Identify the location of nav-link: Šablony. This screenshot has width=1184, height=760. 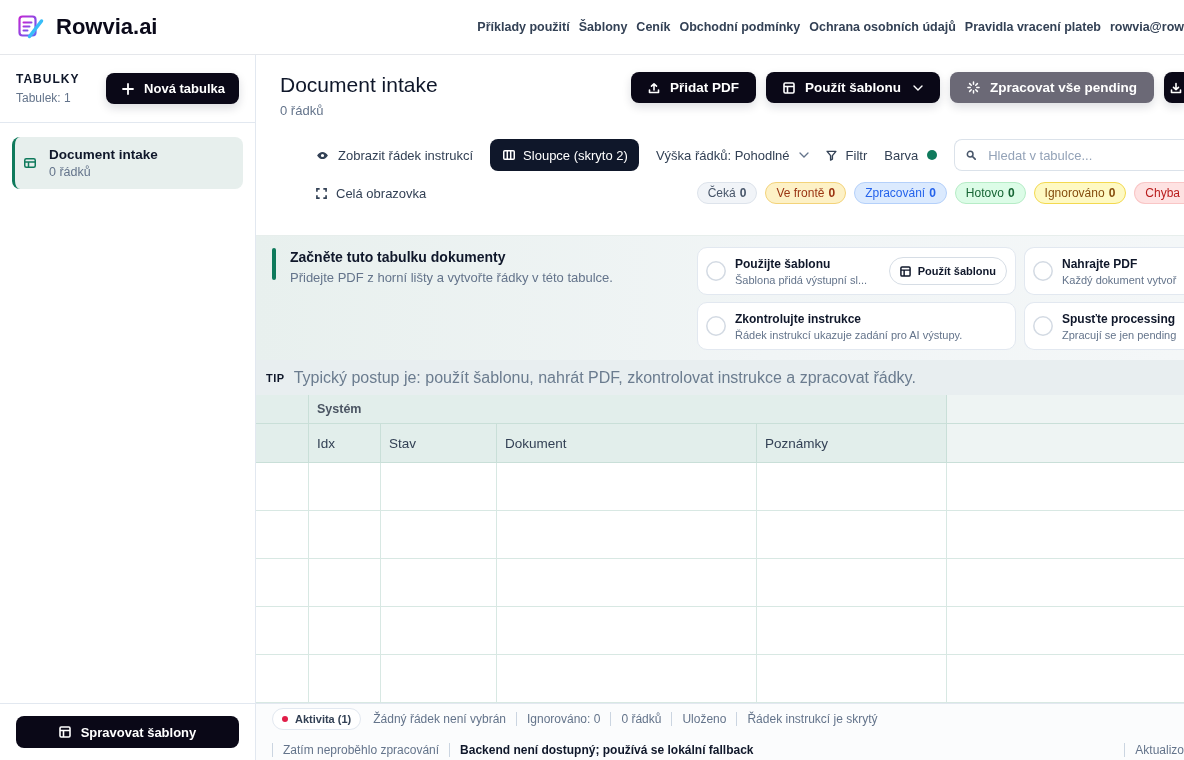
(603, 27).